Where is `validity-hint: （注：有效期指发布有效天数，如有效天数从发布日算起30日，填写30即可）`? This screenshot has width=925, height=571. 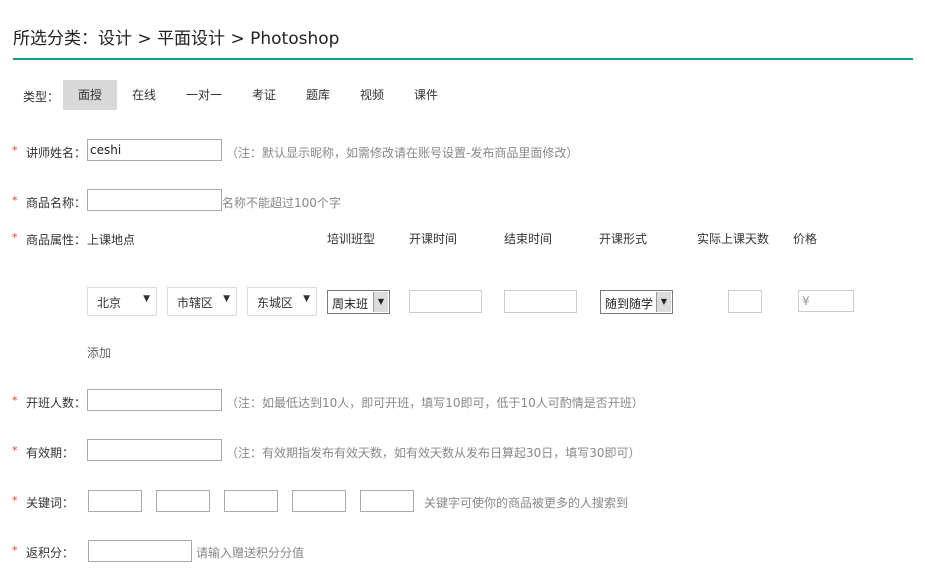 validity-hint: （注：有效期指发布有效天数，如有效天数从发布日算起30日，填写30即可） is located at coordinates (433, 453).